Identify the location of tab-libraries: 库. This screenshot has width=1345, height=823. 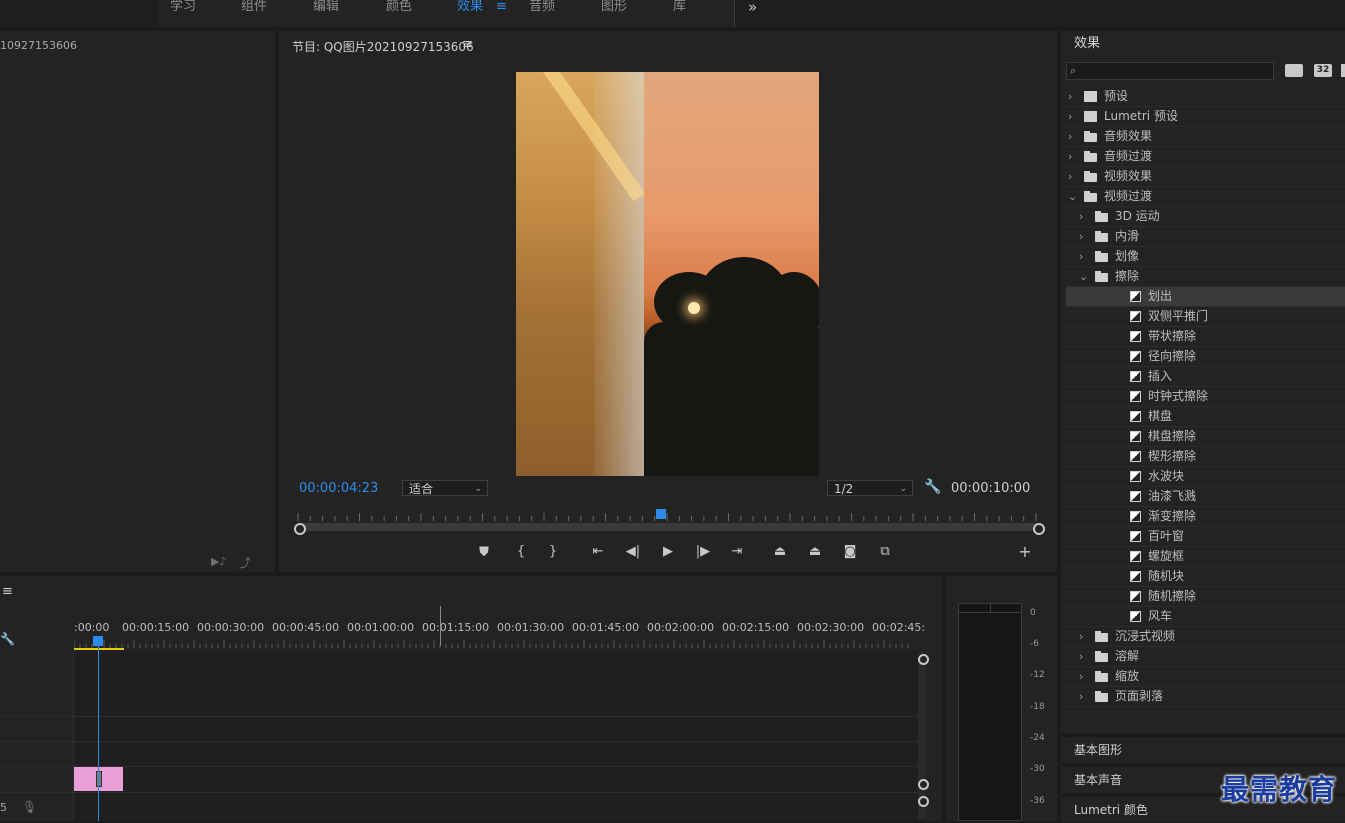
(679, 11).